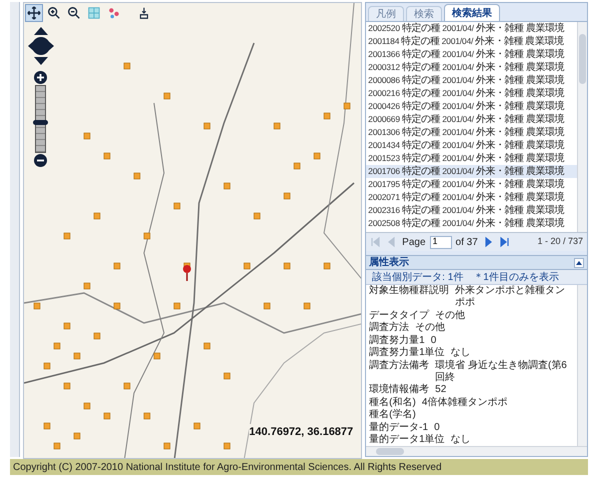 This screenshot has height=479, width=600. I want to click on table-row: 2000086 特定の種 2001/04/ 外来・雑種 農業環境, so click(471, 80).